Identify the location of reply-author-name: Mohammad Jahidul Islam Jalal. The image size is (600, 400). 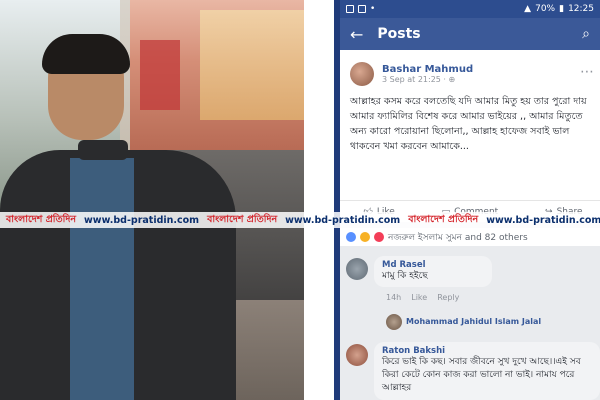
(473, 321).